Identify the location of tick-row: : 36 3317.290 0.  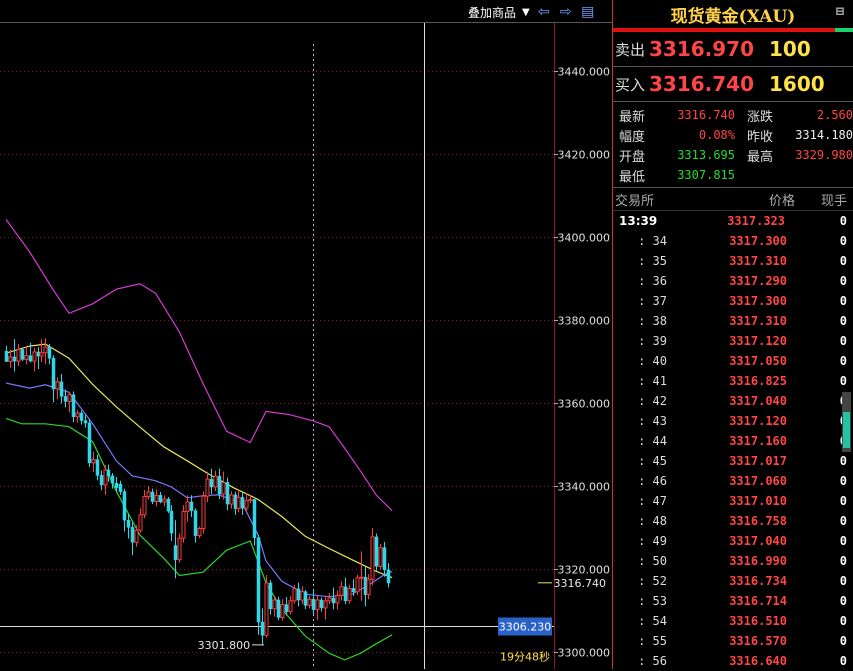
(733, 281).